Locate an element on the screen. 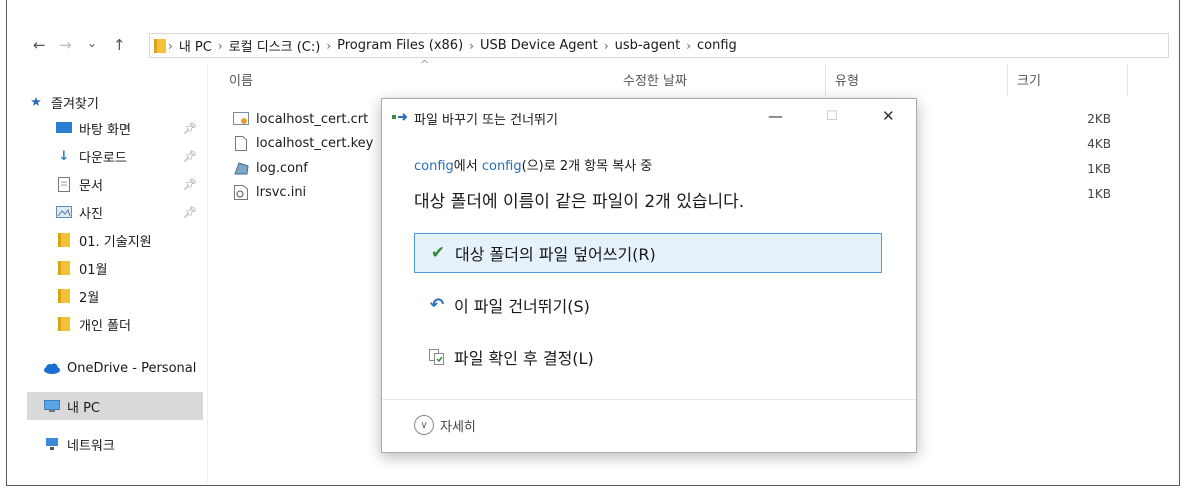 This screenshot has height=488, width=1187. column-header-size: 크기 is located at coordinates (1029, 83).